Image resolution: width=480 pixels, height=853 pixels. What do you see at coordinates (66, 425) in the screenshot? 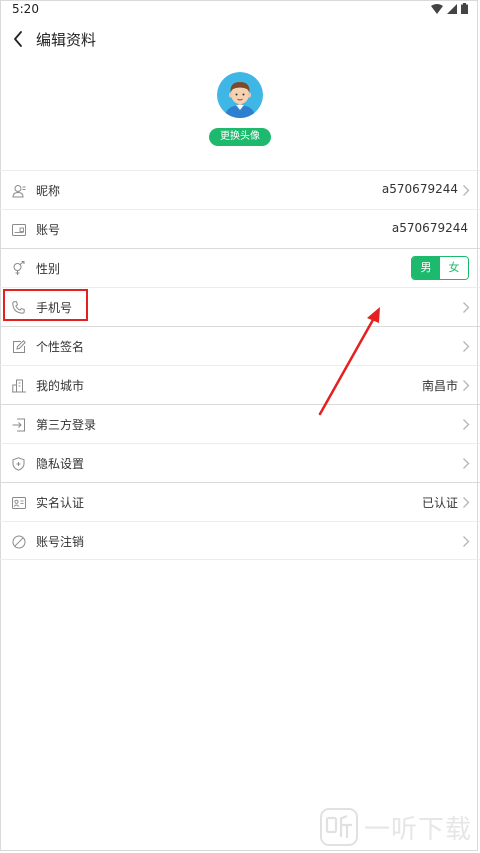
I see `row-label-third-party-login: 第三方登录` at bounding box center [66, 425].